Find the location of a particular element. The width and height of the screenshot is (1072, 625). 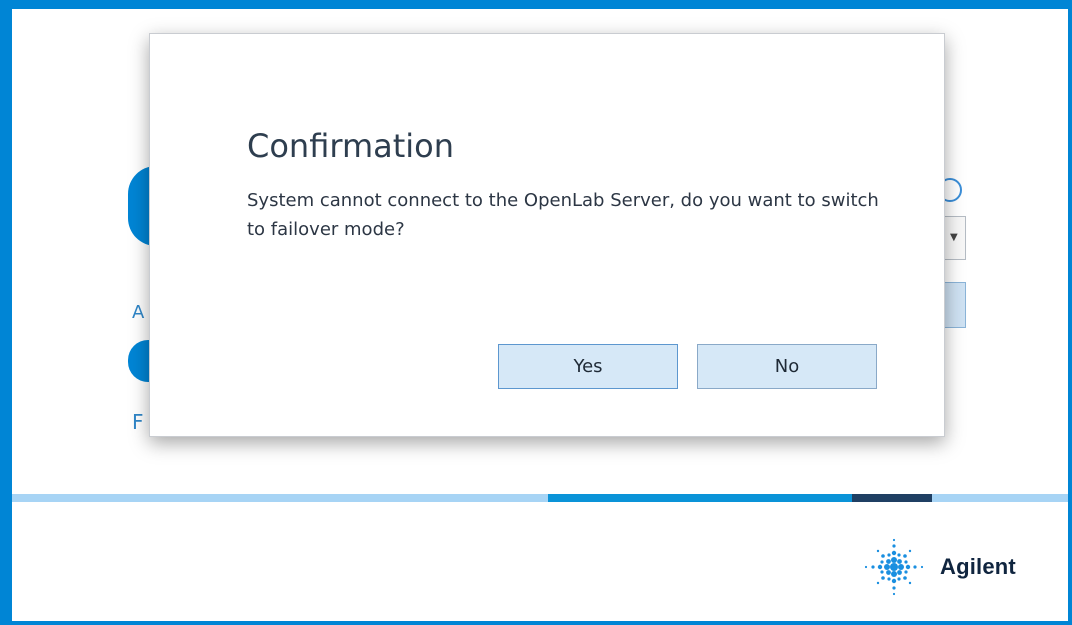

footer-separator-accent is located at coordinates (700, 498).